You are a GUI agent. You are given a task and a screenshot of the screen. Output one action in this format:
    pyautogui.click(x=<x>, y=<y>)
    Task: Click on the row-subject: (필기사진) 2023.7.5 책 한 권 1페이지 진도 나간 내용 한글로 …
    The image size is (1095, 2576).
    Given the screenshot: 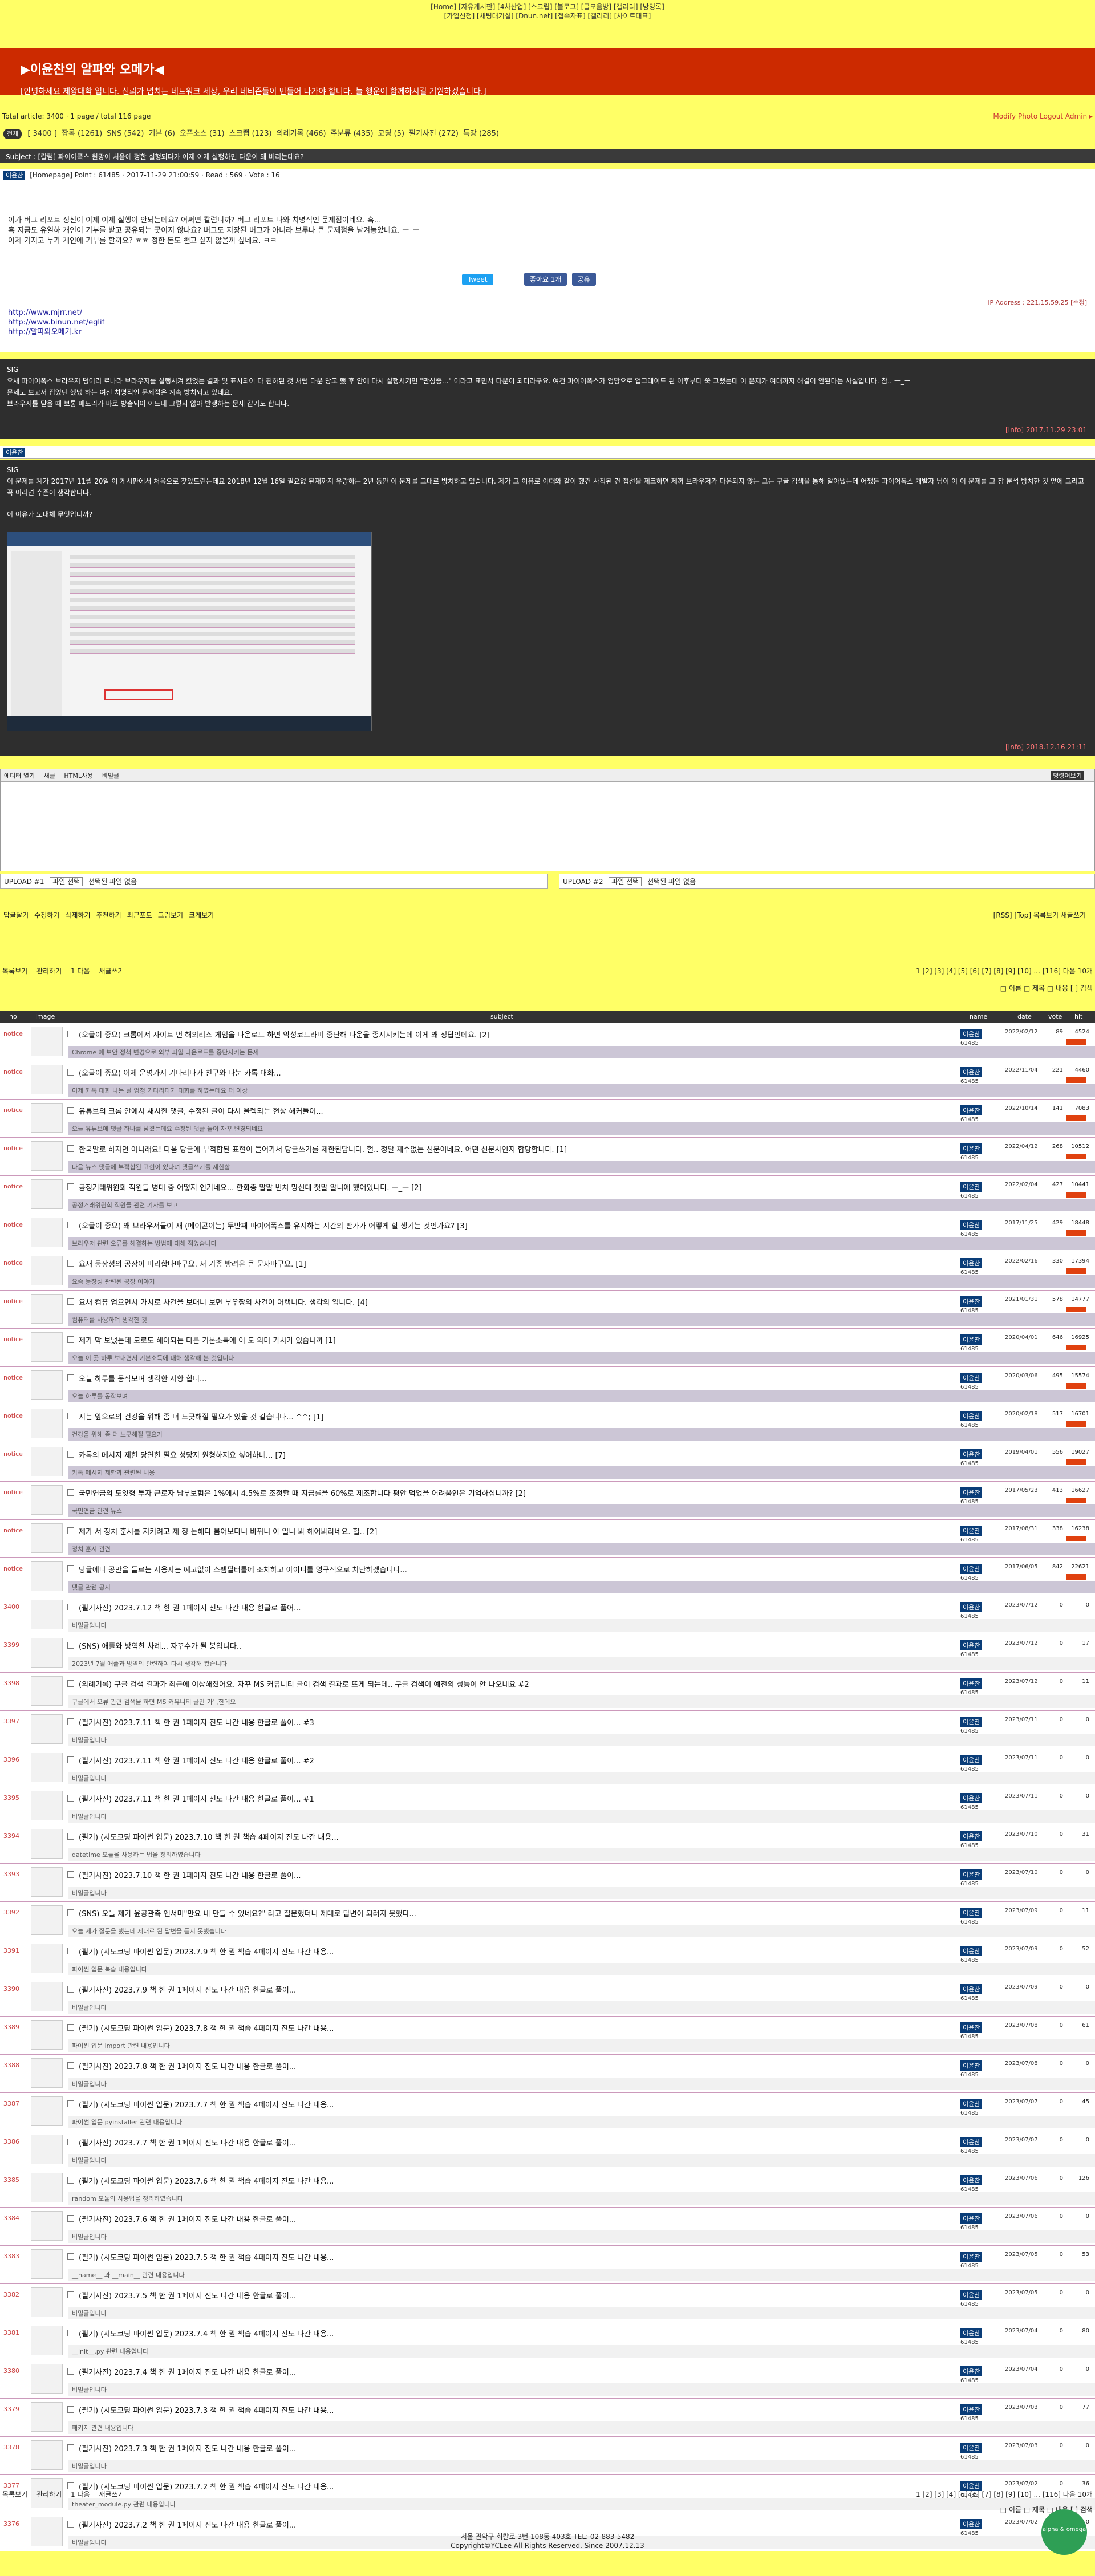 What is the action you would take?
    pyautogui.click(x=187, y=2295)
    